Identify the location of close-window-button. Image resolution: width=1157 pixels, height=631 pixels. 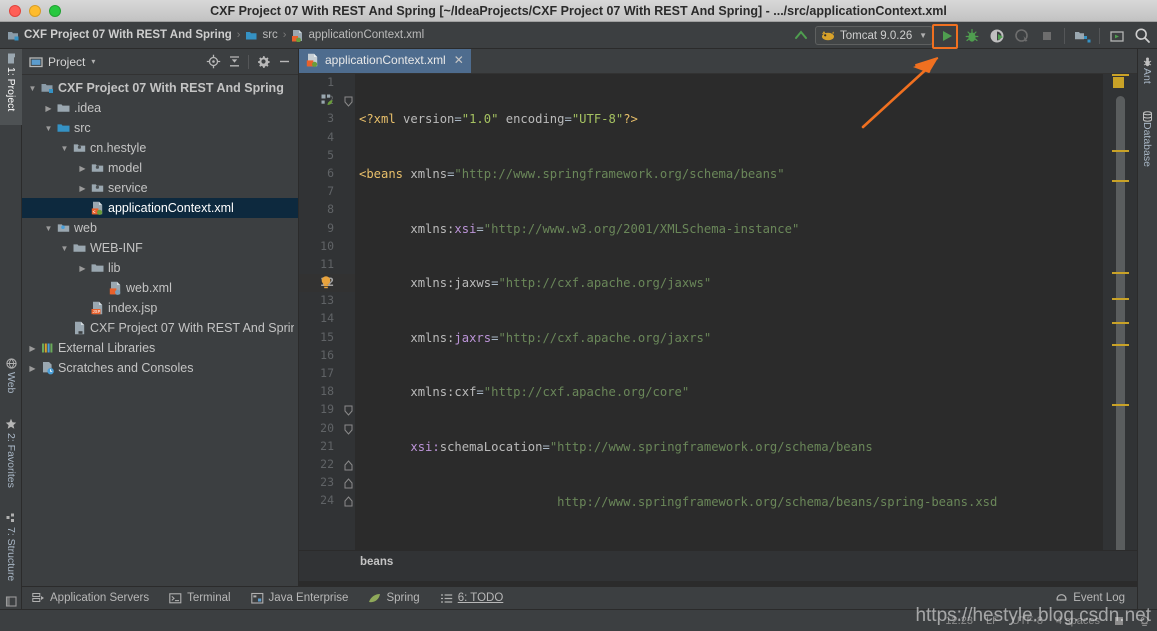
(15, 10).